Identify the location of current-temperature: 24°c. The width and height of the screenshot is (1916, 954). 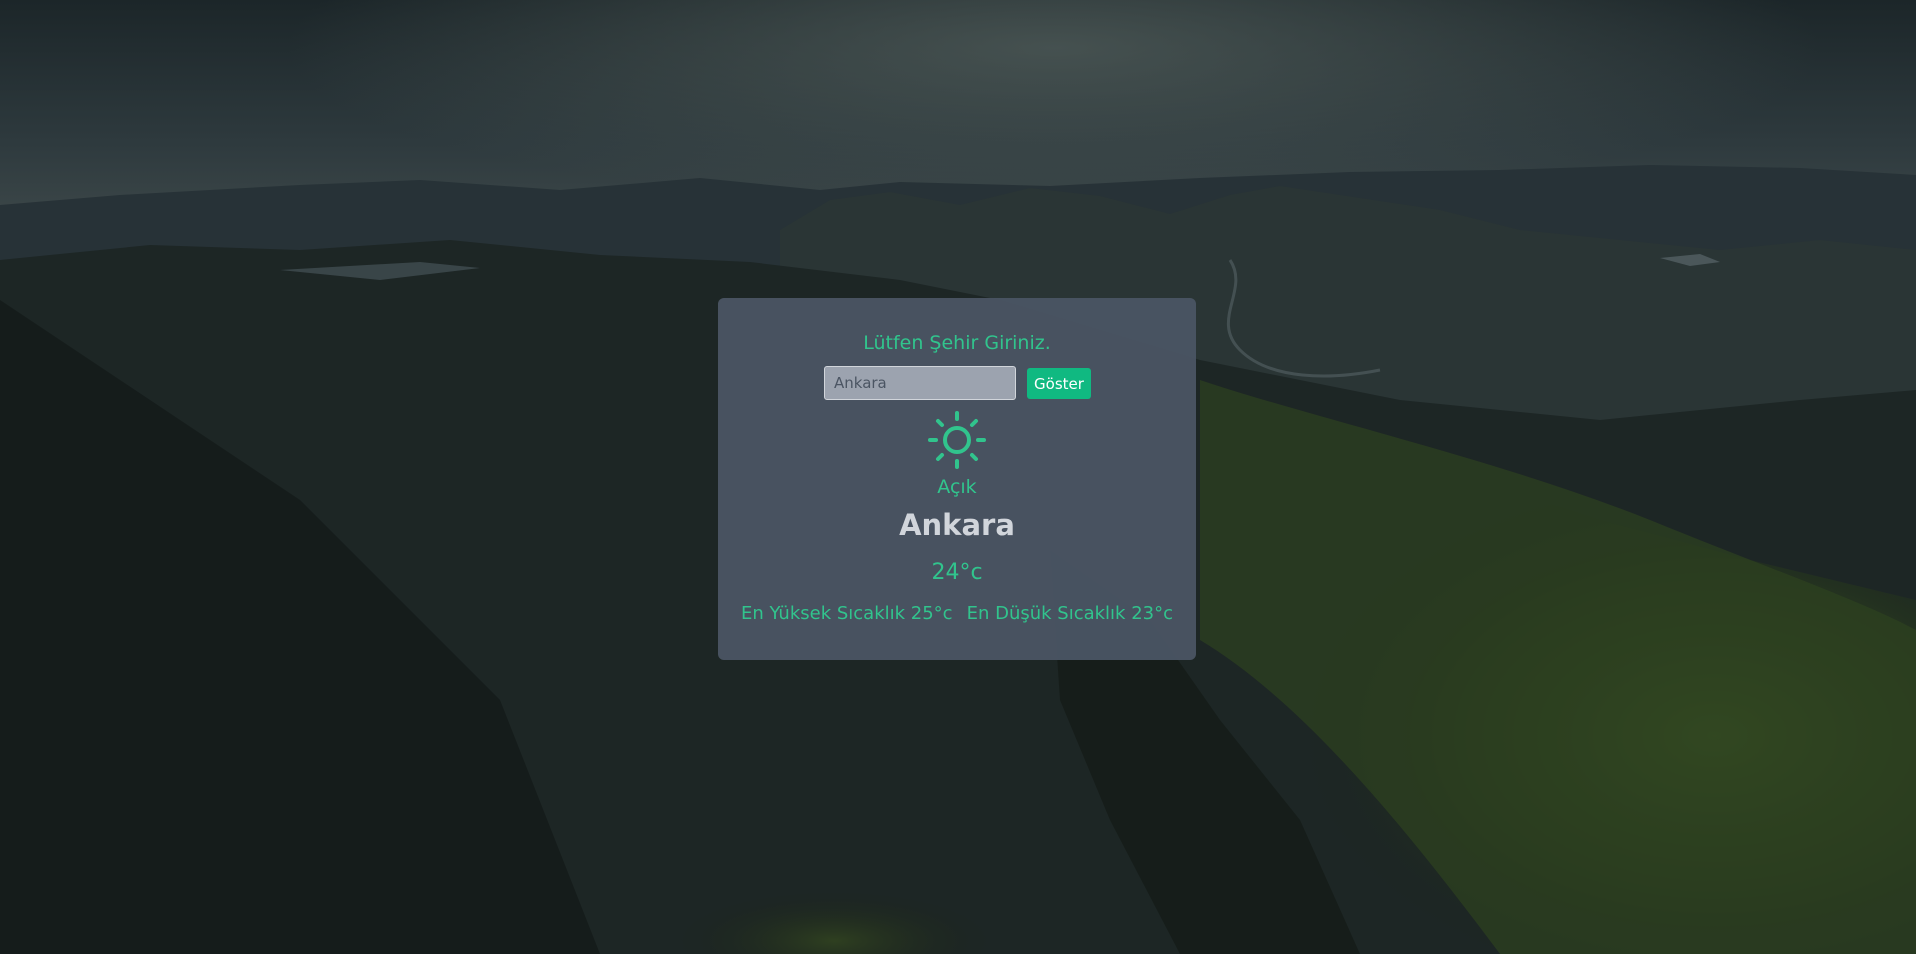
(957, 572).